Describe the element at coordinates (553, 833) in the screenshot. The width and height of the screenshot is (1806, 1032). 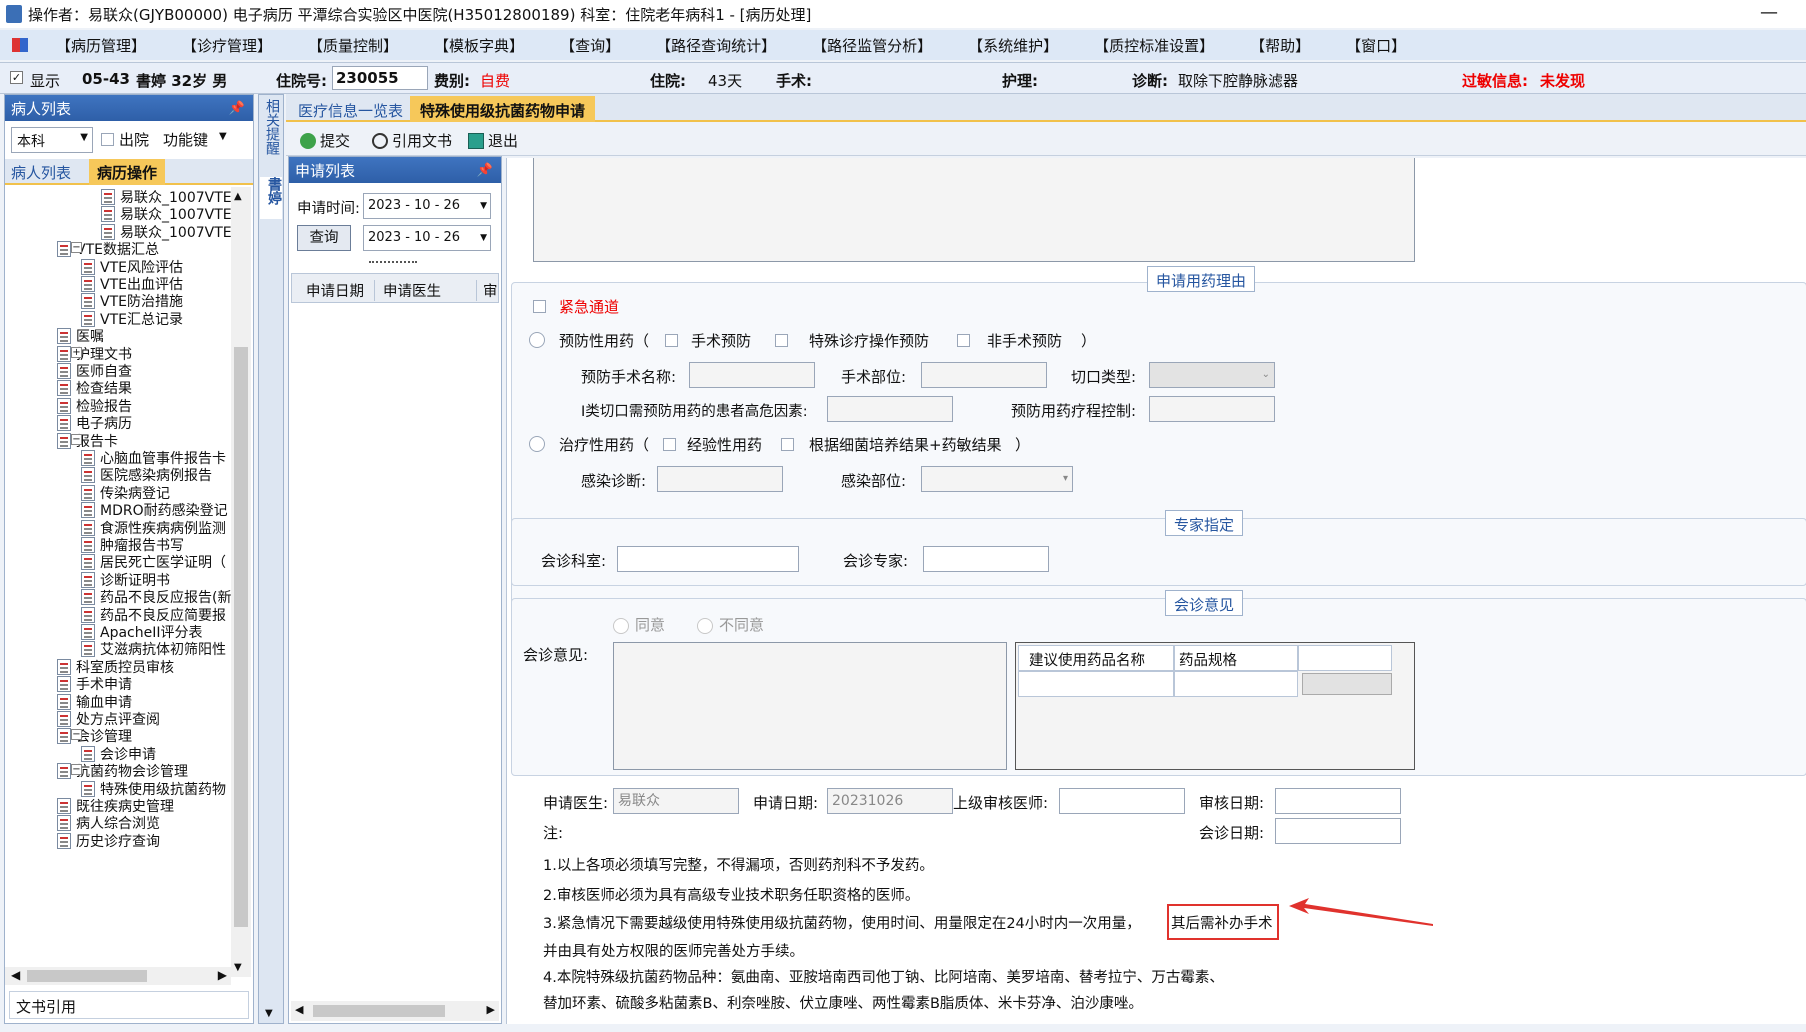
I see `note-label: 注:` at that location.